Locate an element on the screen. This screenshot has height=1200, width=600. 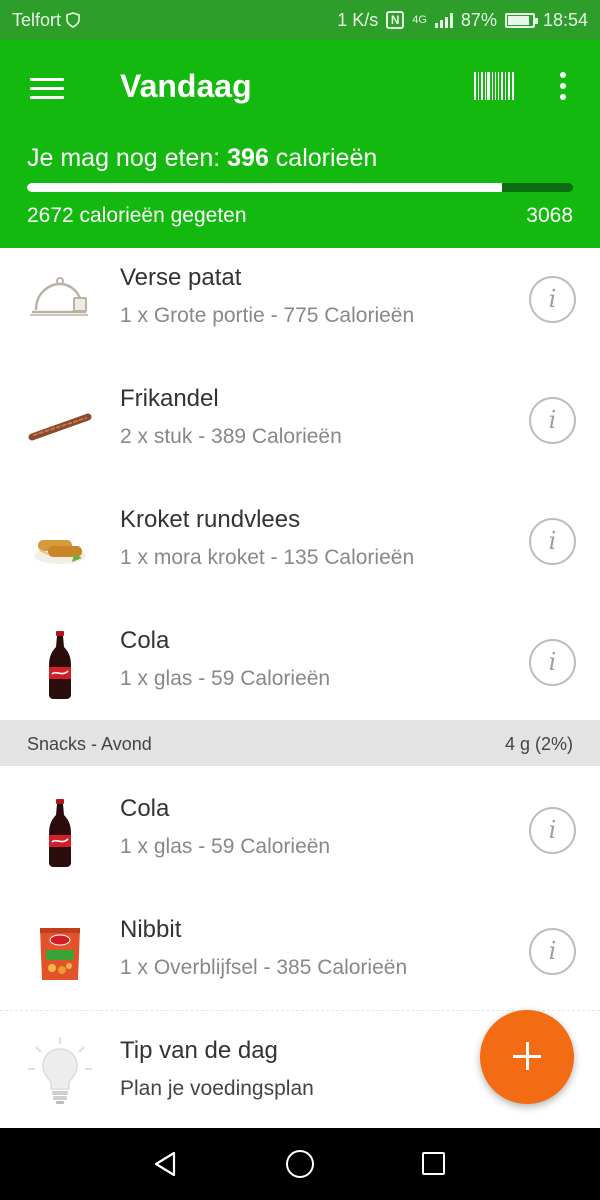
meal-section-header: Snacks - Avond 4 g (2%) is located at coordinates (300, 743).